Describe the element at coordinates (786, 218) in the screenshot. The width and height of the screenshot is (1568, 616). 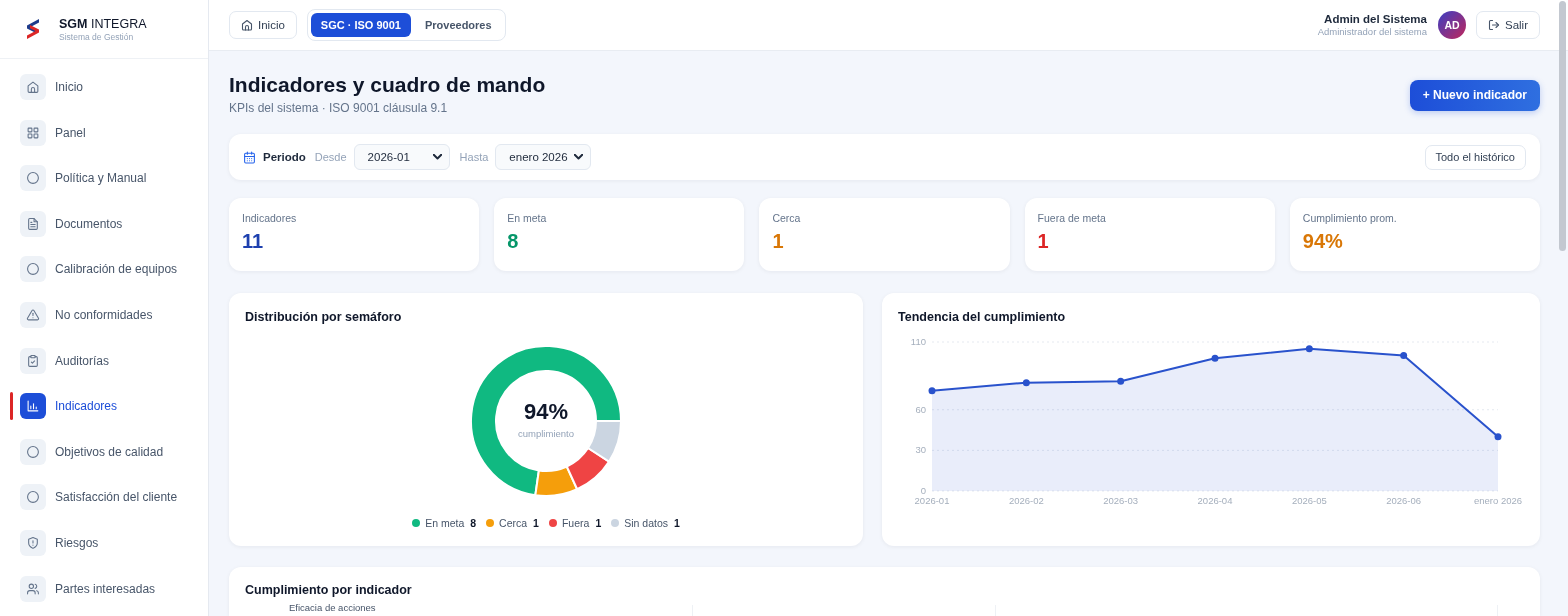
I see `kpi-label: Cerca` at that location.